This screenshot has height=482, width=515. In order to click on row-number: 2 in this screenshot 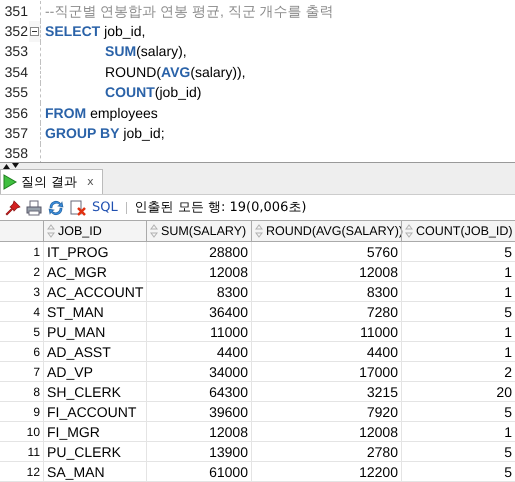, I will do `click(36, 272)`.